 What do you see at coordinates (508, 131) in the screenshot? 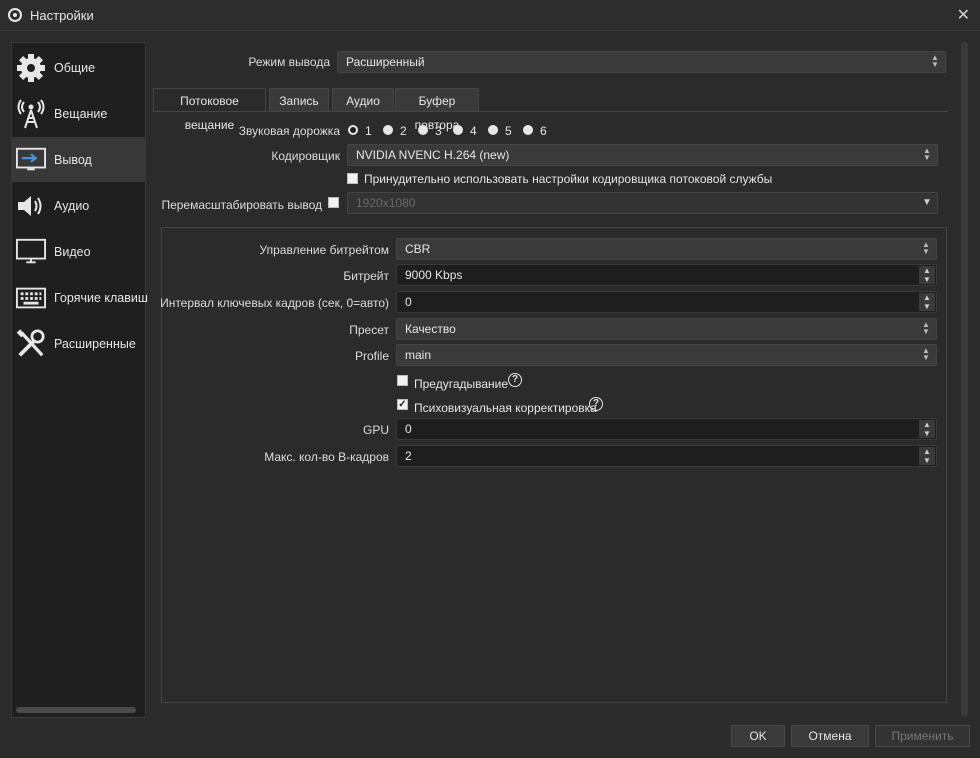
I see `audio-track-option-label: 5` at bounding box center [508, 131].